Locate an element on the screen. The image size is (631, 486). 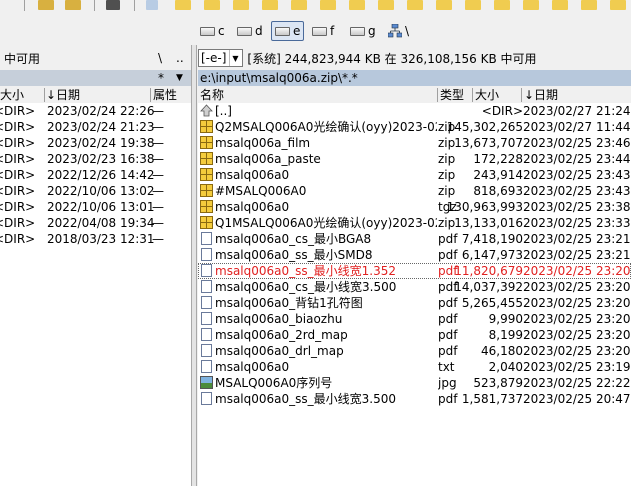
drive-button-g: g is located at coordinates (363, 31).